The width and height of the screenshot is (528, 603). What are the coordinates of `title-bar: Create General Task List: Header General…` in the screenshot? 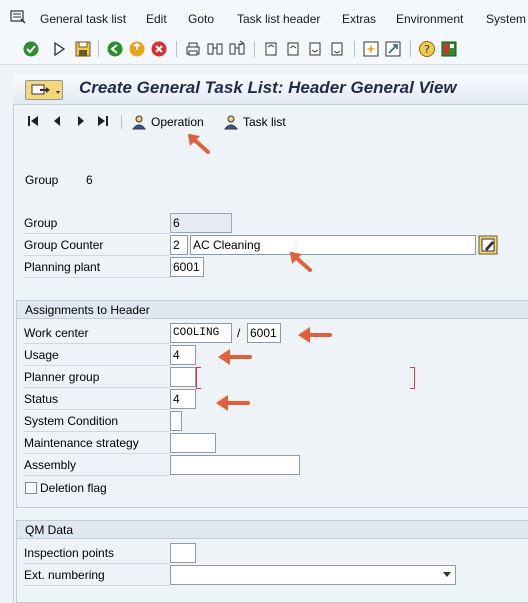 It's located at (270, 89).